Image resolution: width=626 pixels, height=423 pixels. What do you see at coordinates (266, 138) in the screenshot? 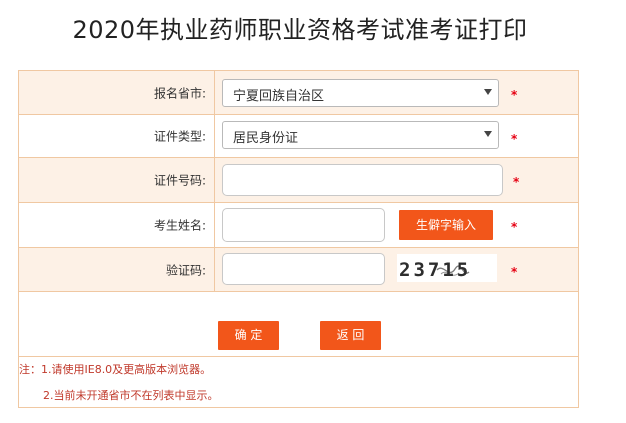
I see `id-type-selected-value: 居民身份证` at bounding box center [266, 138].